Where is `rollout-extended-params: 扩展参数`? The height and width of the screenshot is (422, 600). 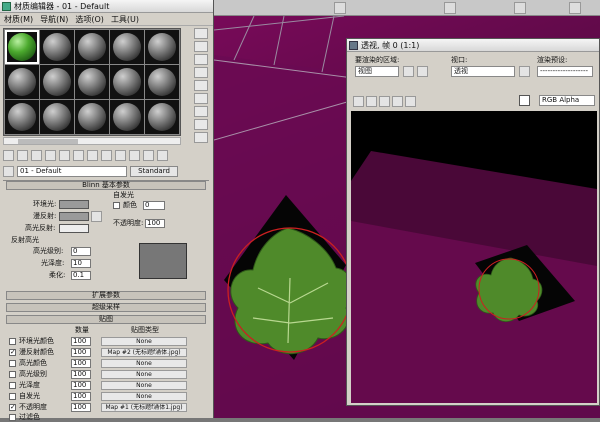
rollout-extended-params: 扩展参数 is located at coordinates (106, 295).